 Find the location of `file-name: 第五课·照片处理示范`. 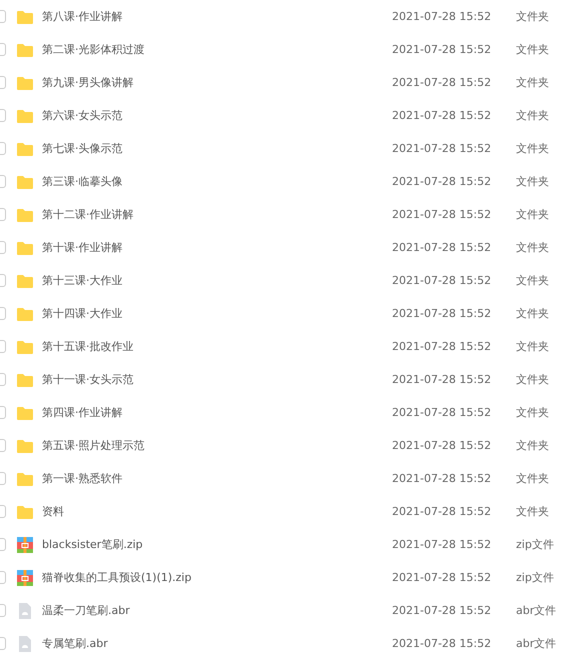

file-name: 第五课·照片处理示范 is located at coordinates (217, 445).